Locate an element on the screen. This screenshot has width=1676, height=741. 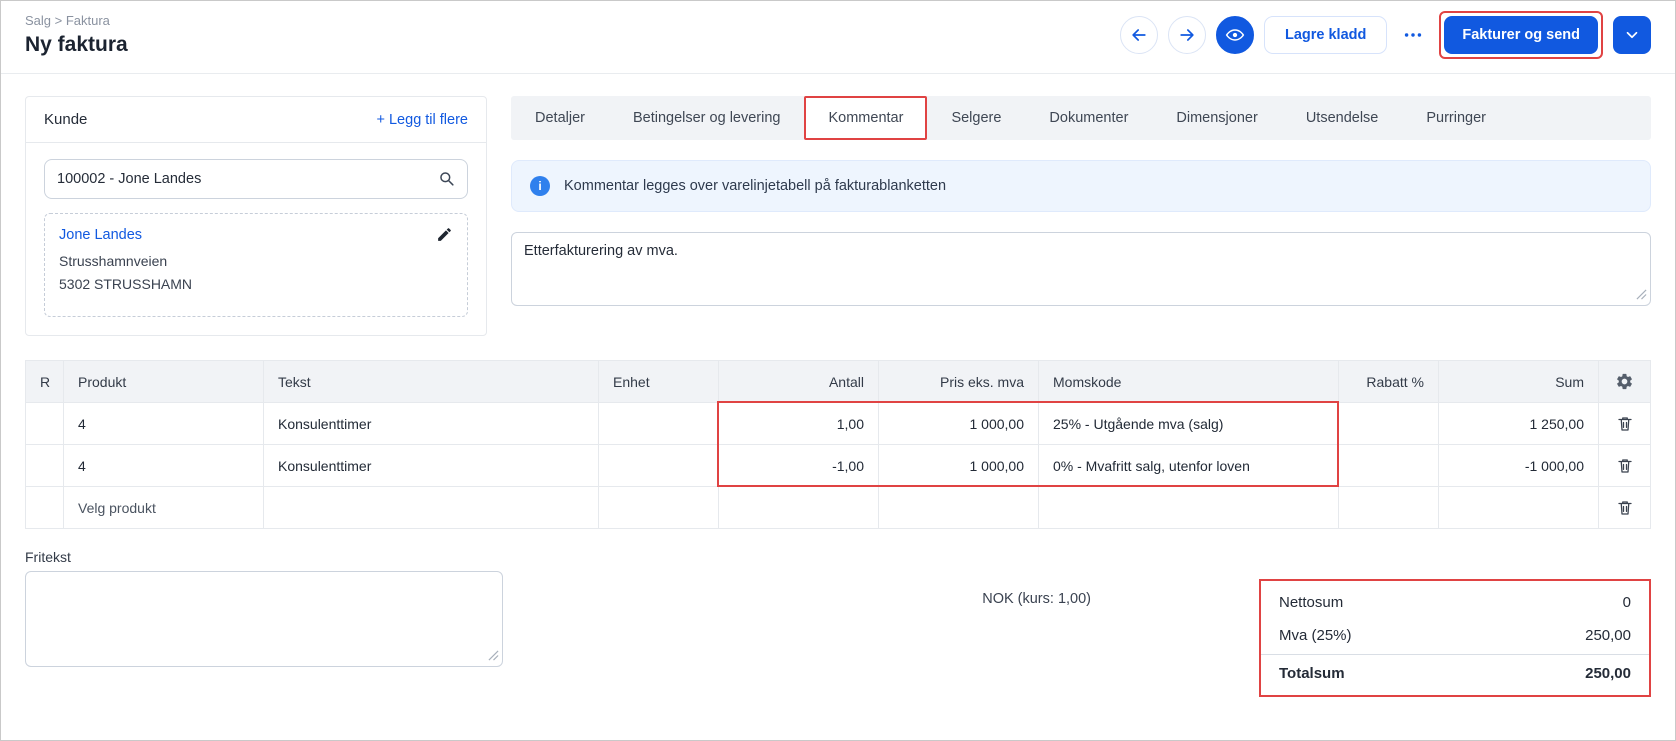
currency-label: NOK (kurs: 1,00) is located at coordinates (1036, 599).